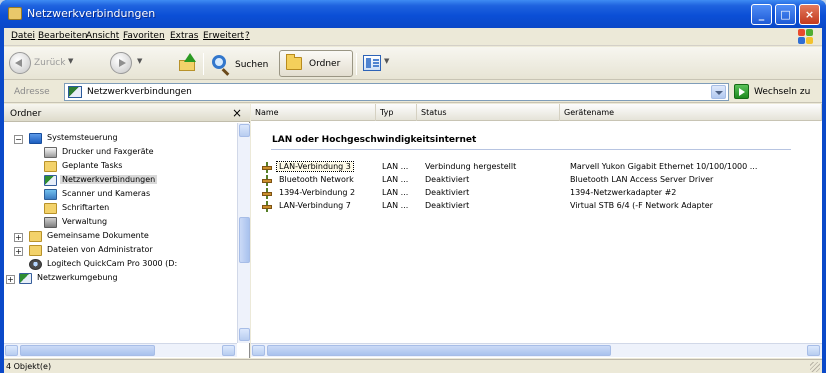  What do you see at coordinates (50, 222) in the screenshot?
I see `tools-icon` at bounding box center [50, 222].